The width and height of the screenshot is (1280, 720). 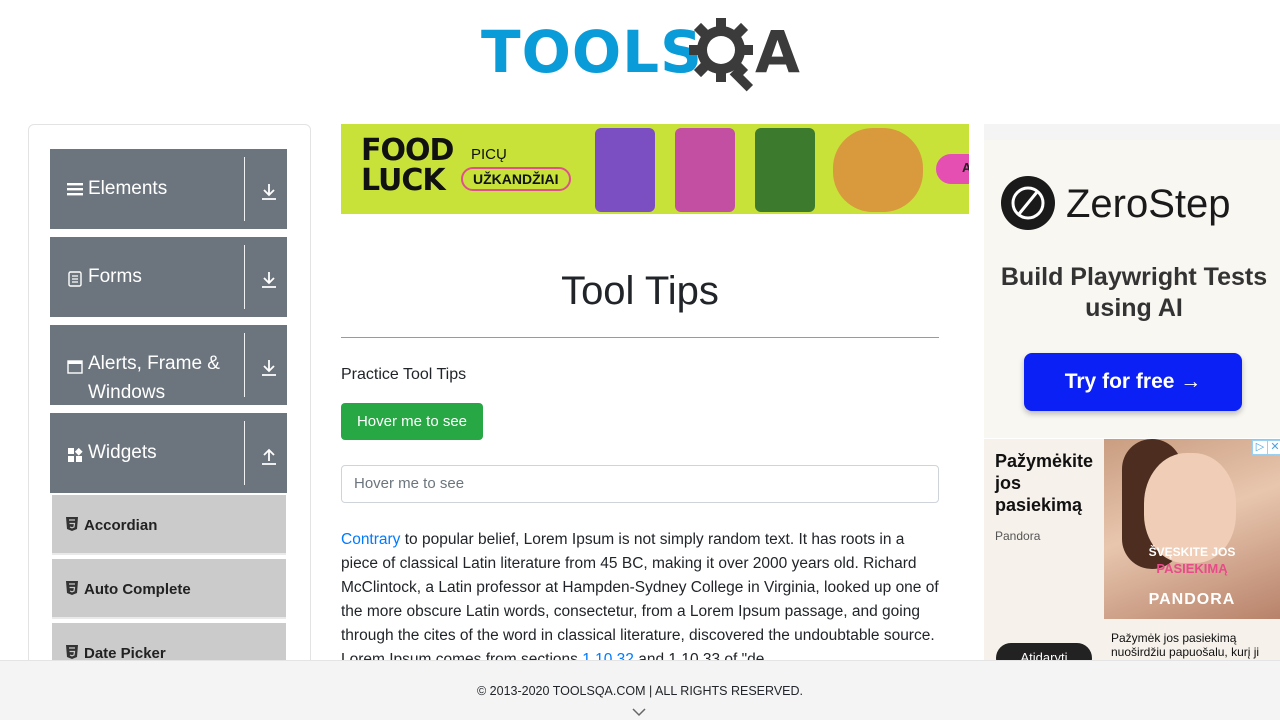 I want to click on toolsqa-logo: TOOLS A, so click(x=643, y=54).